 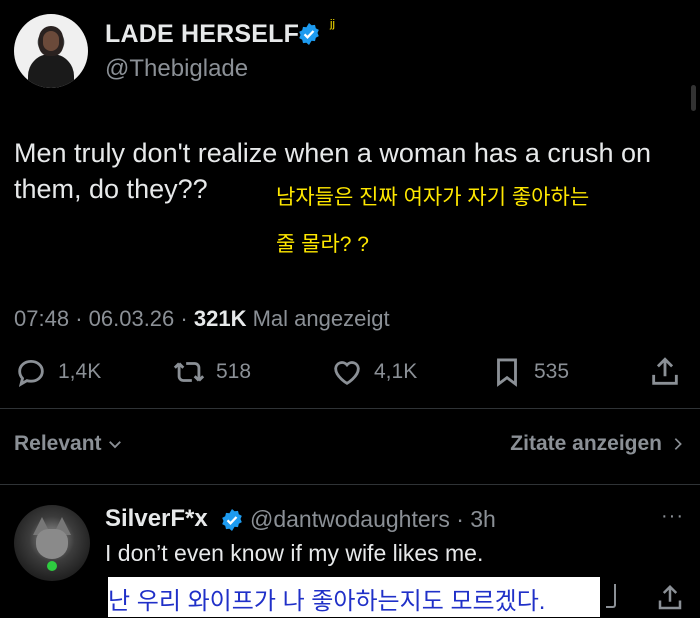 I want to click on retweet-icon, so click(x=189, y=372).